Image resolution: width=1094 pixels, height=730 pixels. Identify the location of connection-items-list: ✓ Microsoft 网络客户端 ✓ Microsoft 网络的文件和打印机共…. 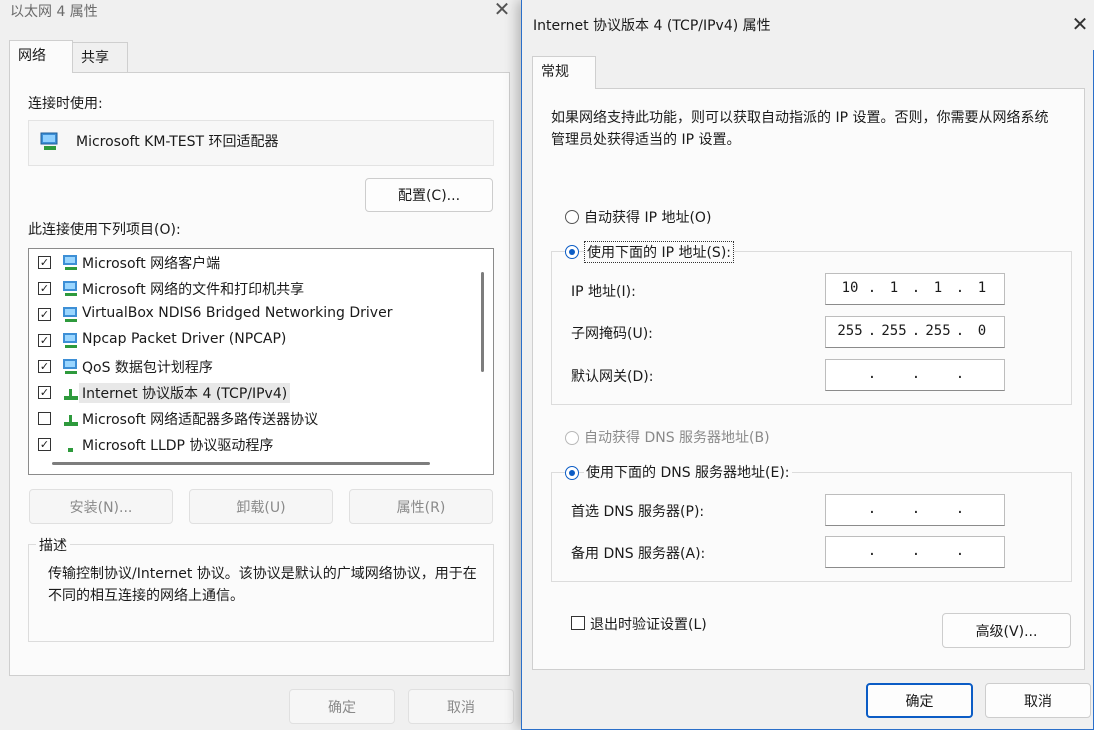
(261, 361).